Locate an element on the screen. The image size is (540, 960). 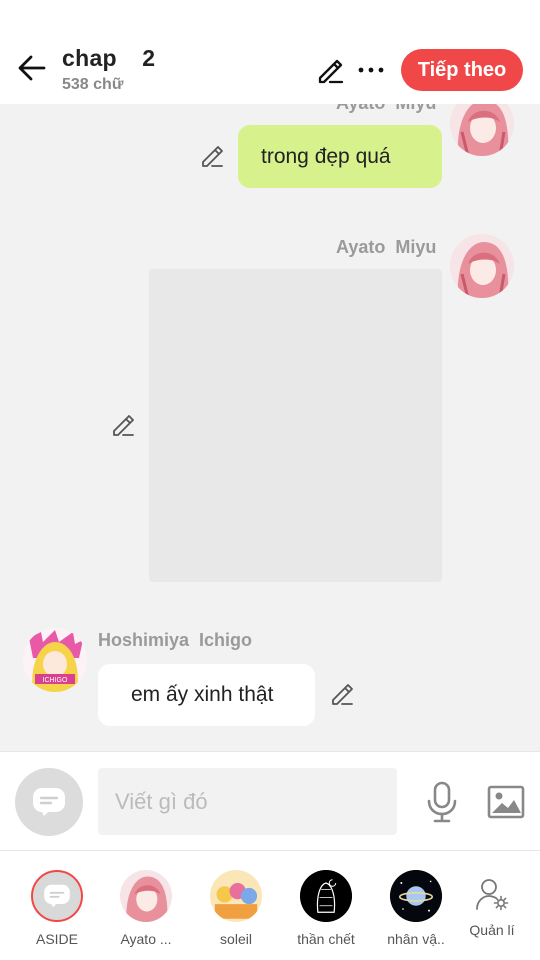
microphone-icon is located at coordinates (442, 802).